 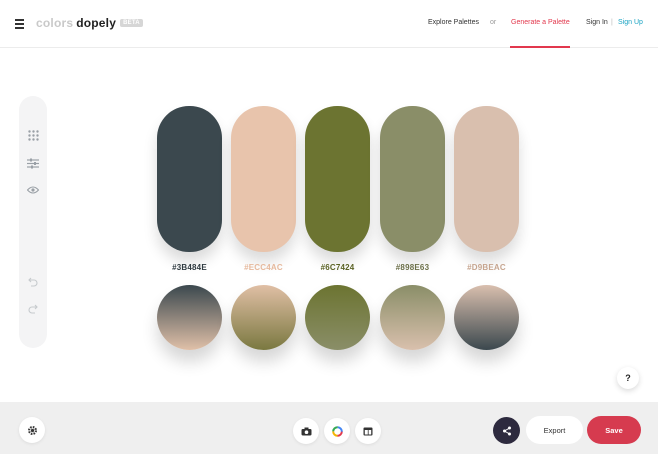 What do you see at coordinates (493, 22) in the screenshot?
I see `nav-or-text: or` at bounding box center [493, 22].